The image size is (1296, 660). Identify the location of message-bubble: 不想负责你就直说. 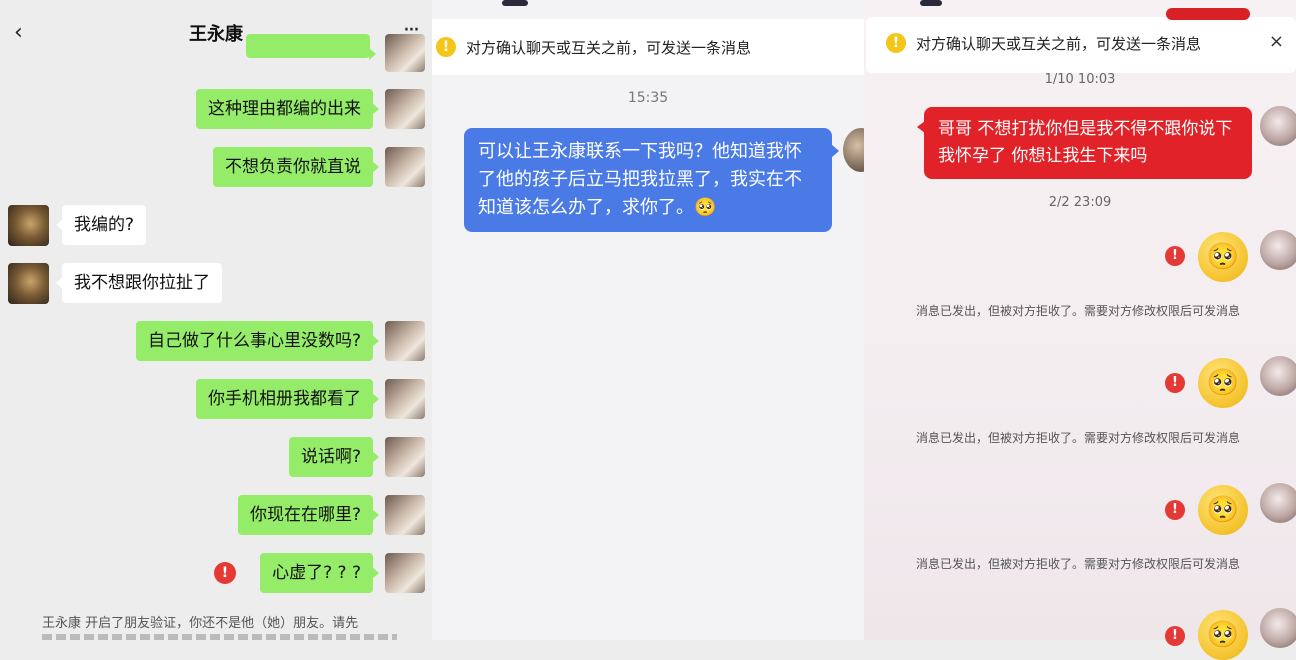
(296, 167).